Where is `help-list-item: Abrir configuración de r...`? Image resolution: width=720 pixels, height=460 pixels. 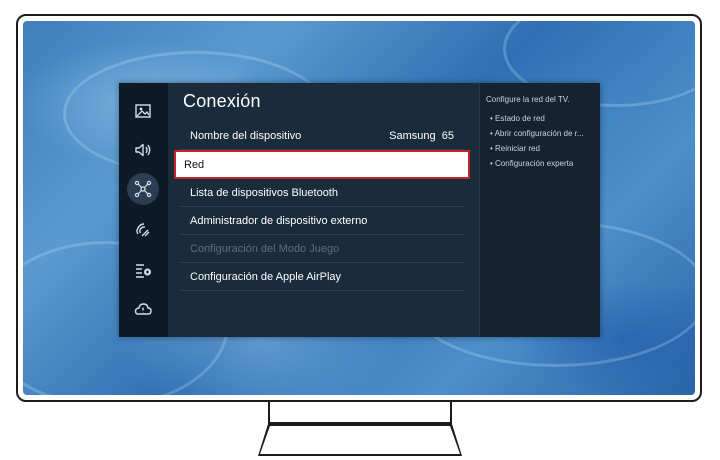
help-list-item: Abrir configuración de r... is located at coordinates (537, 133).